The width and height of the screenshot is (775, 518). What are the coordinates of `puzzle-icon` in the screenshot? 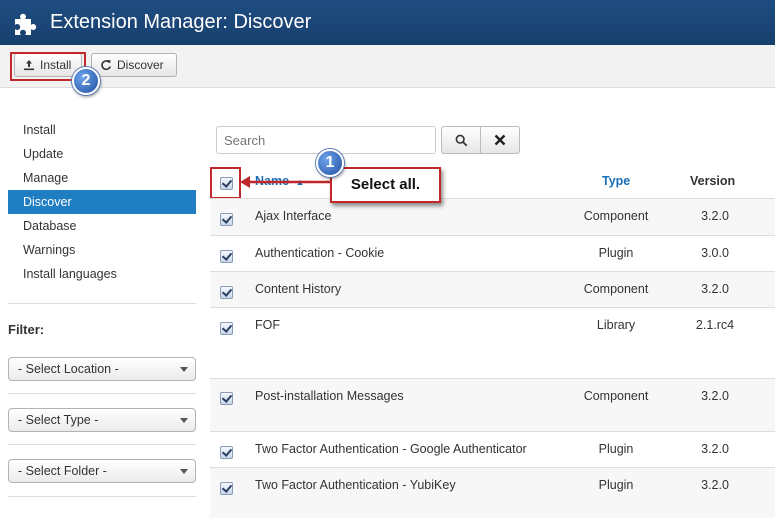 It's located at (26, 24).